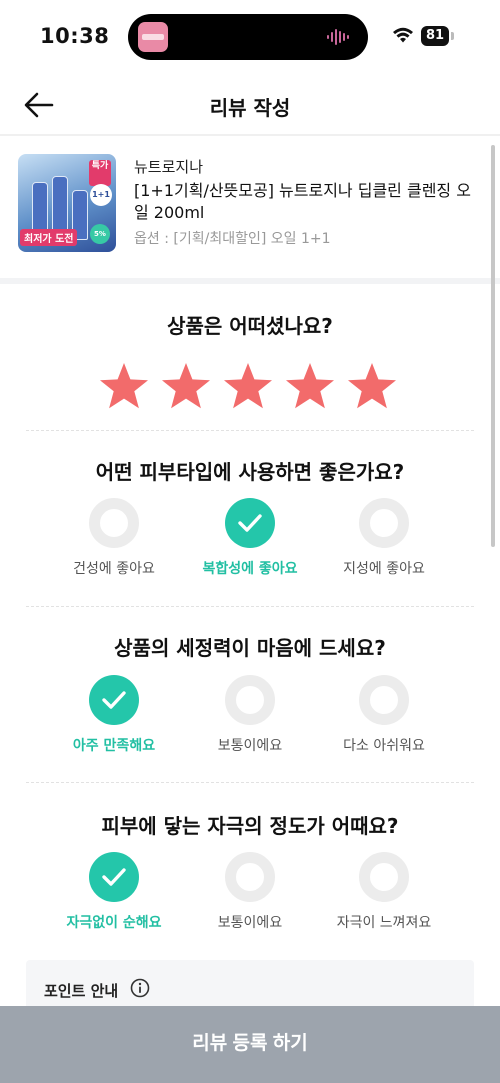 This screenshot has width=500, height=1083. I want to click on product-name: [1+1기획/산뜻모공] 뉴트로지나 딥클린 클렌징 오일 200ml, so click(302, 201).